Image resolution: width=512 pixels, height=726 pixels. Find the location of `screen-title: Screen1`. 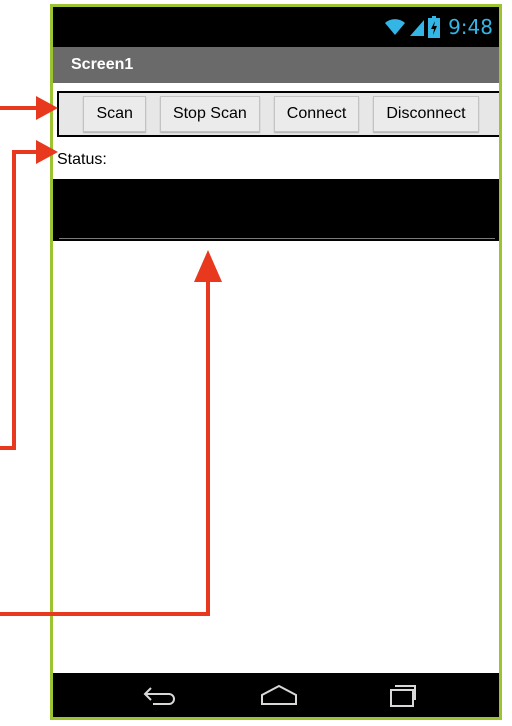

screen-title: Screen1 is located at coordinates (102, 64).